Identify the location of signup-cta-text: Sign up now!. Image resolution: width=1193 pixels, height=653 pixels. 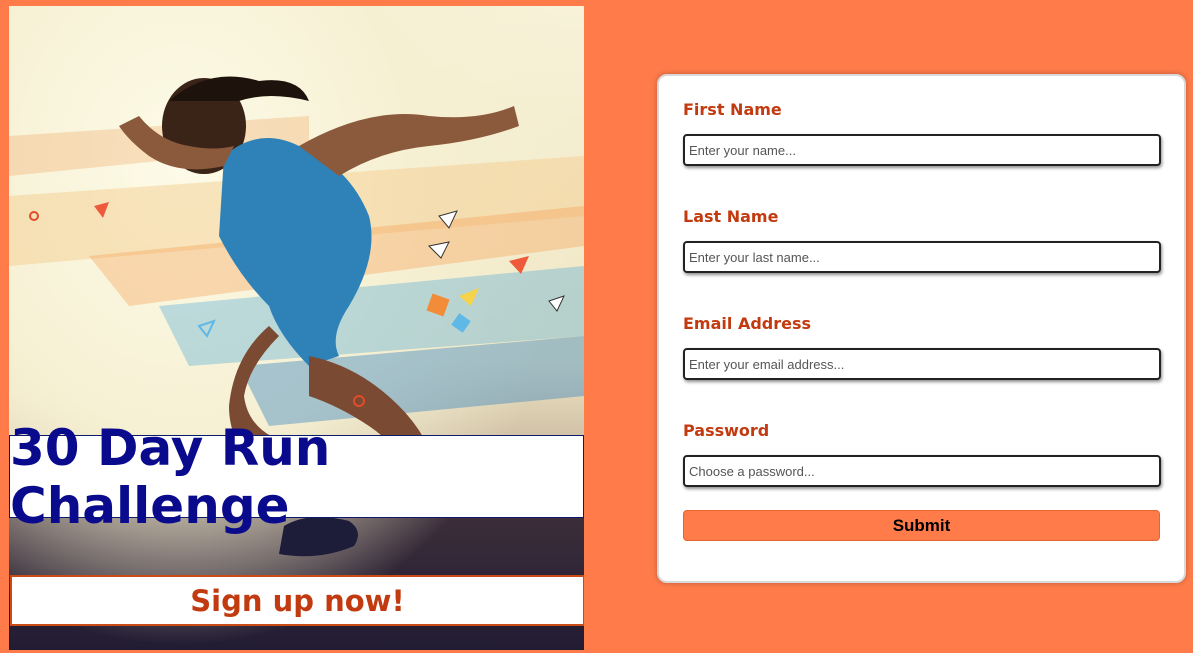
(297, 600).